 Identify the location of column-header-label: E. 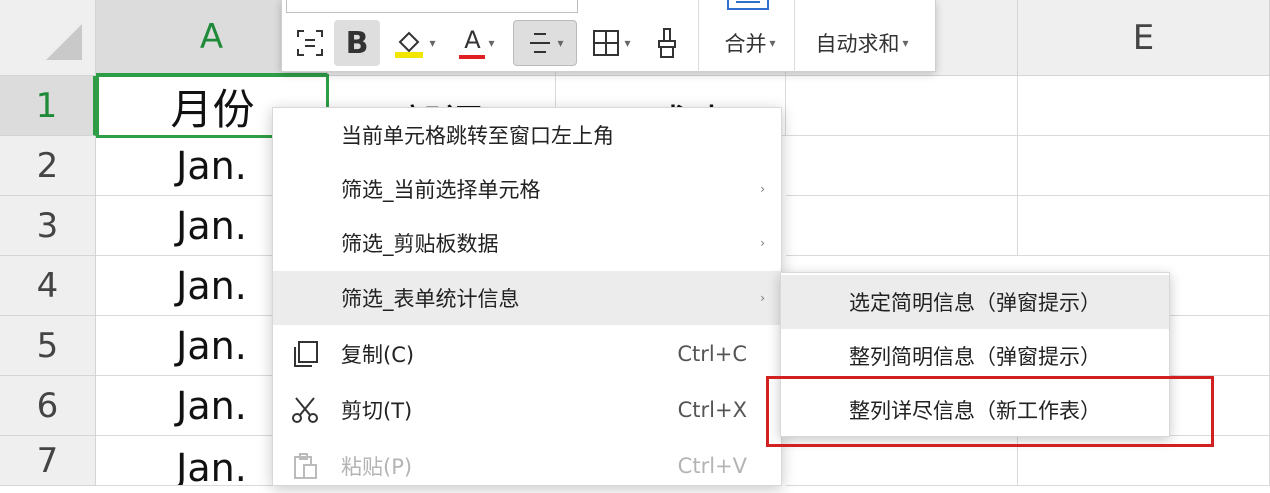
(1143, 37).